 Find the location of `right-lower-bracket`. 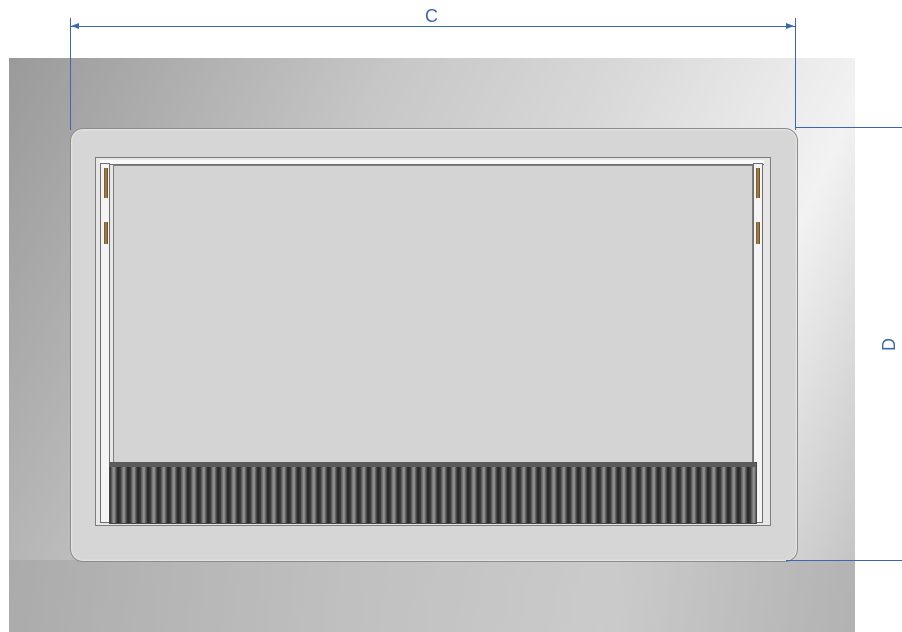

right-lower-bracket is located at coordinates (758, 233).